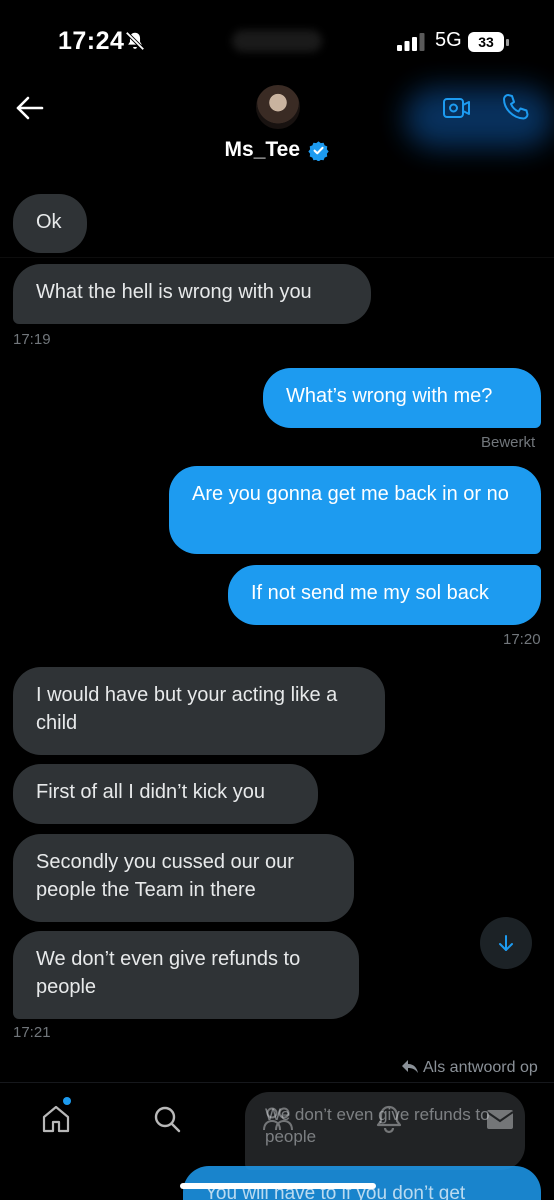  What do you see at coordinates (384, 595) in the screenshot?
I see `message-bubble: If not send me my sol back` at bounding box center [384, 595].